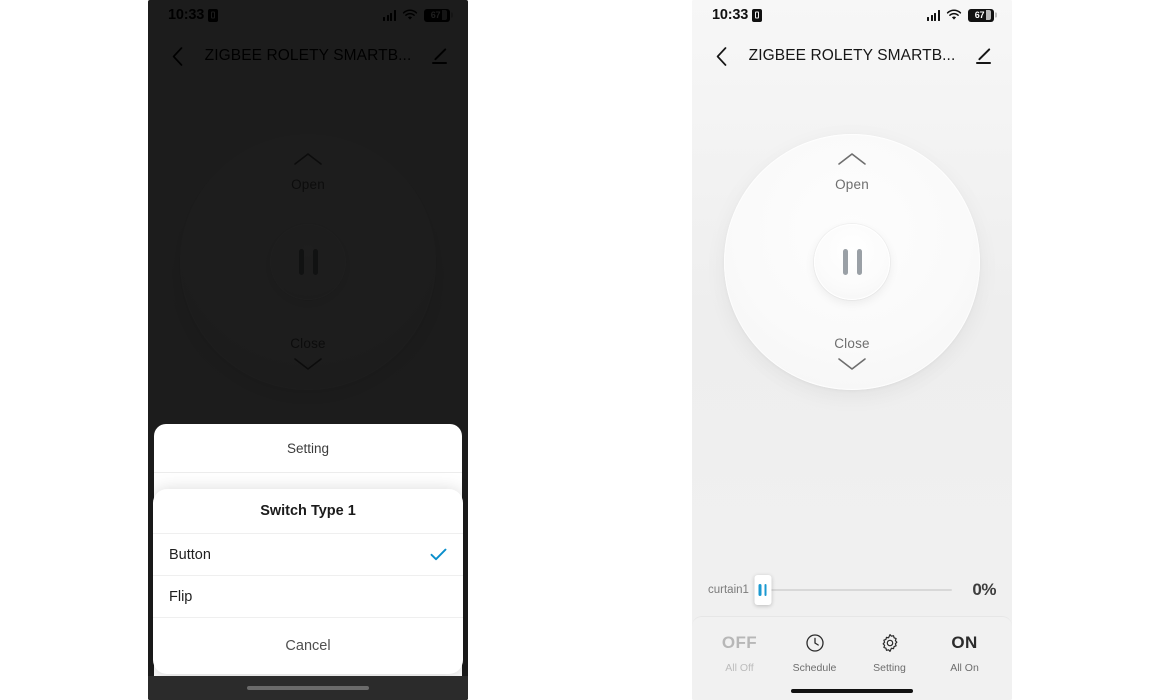  I want to click on slider-thumb, so click(763, 590).